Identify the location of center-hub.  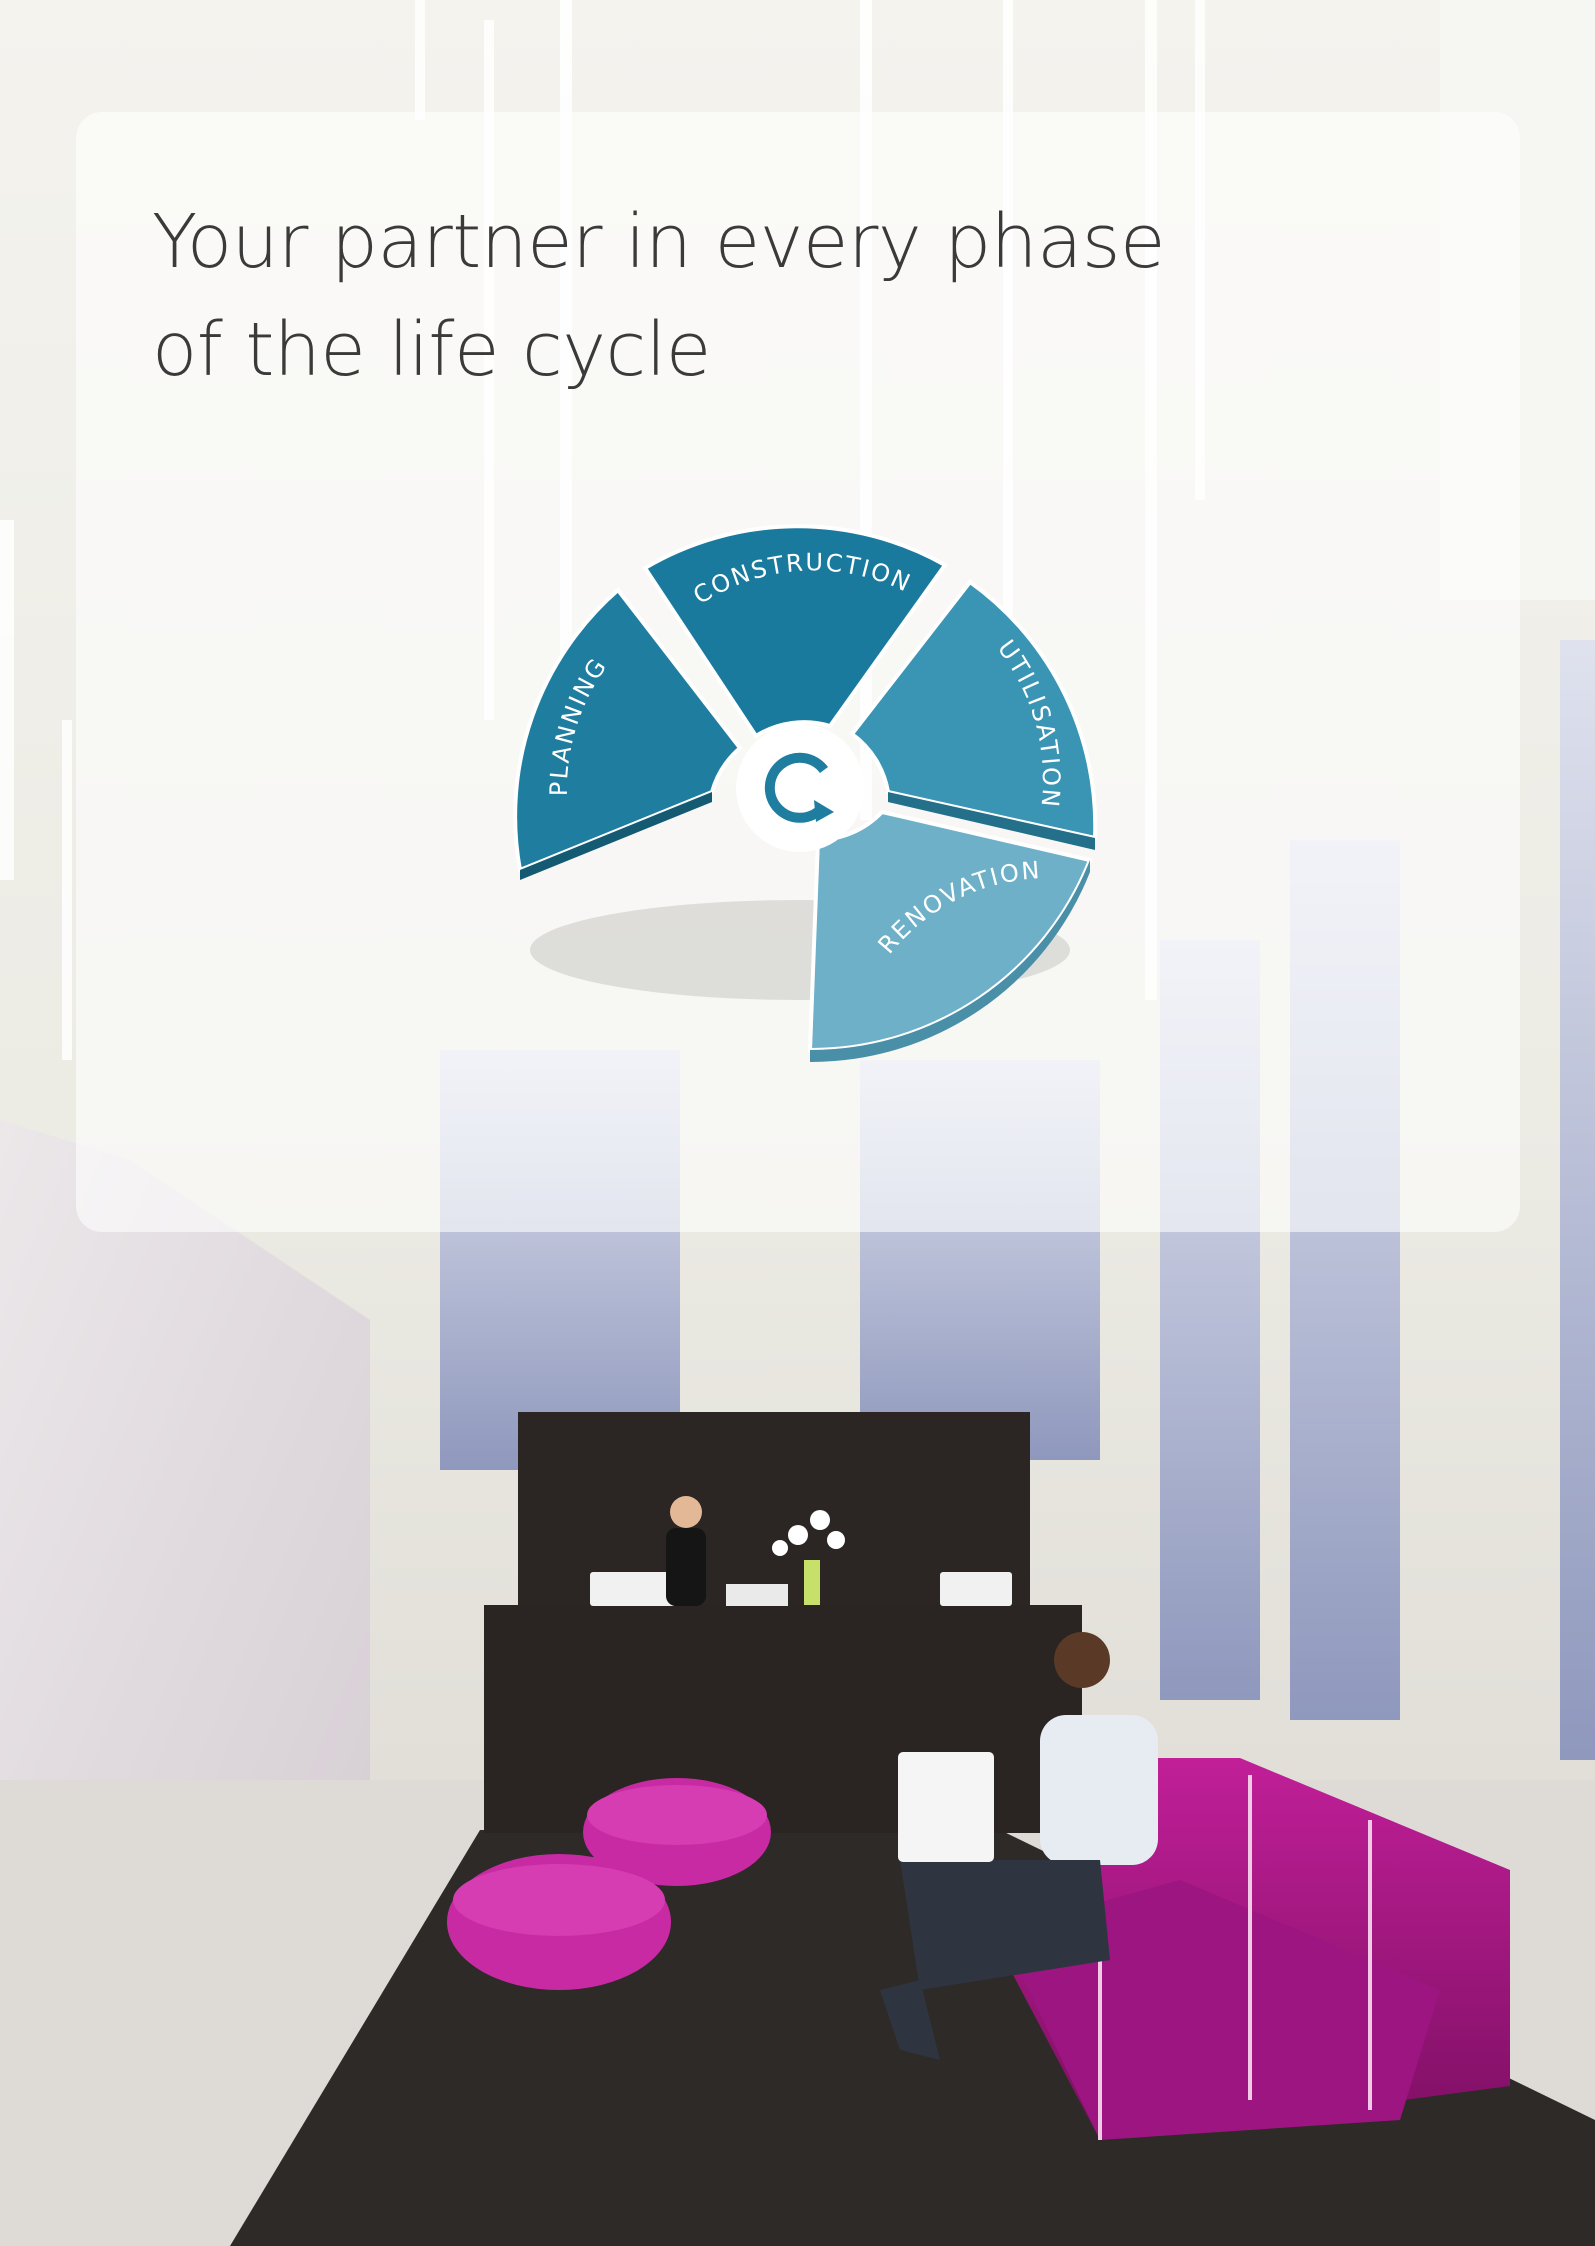
(800, 788).